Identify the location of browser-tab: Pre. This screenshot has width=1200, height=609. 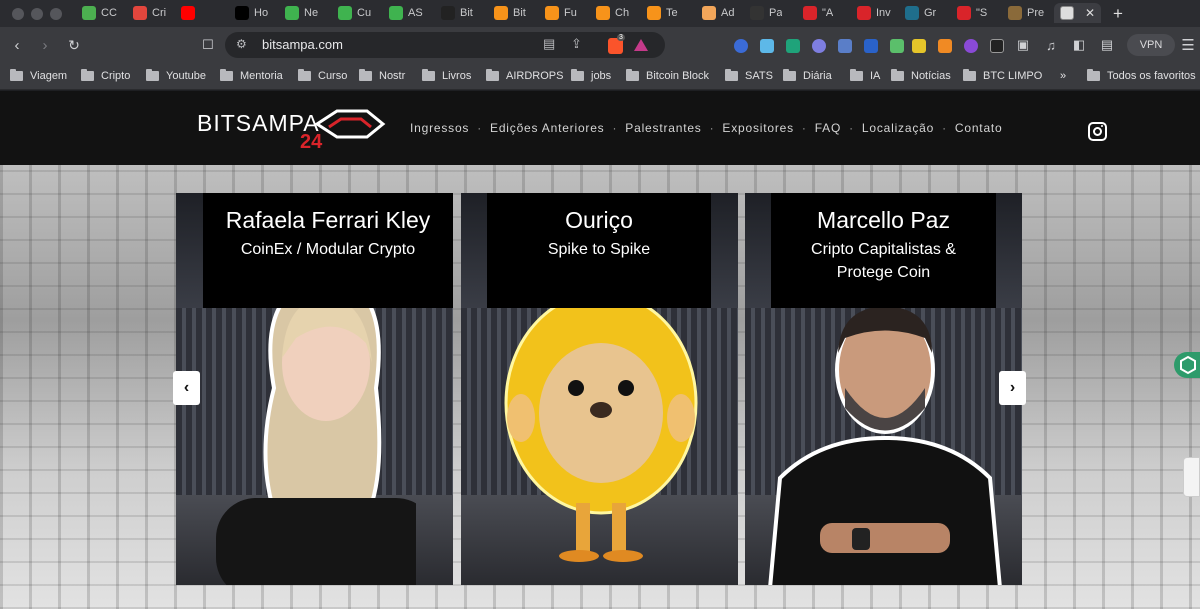
(1026, 13).